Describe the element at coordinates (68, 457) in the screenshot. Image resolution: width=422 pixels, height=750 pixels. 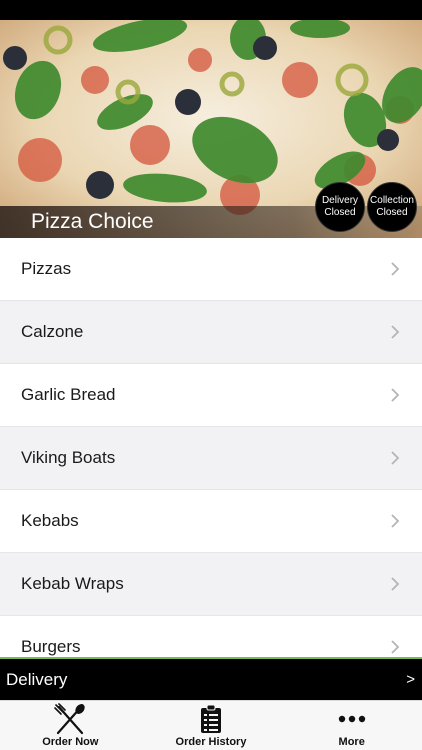
I see `menu-item-label: Viking Boats` at that location.